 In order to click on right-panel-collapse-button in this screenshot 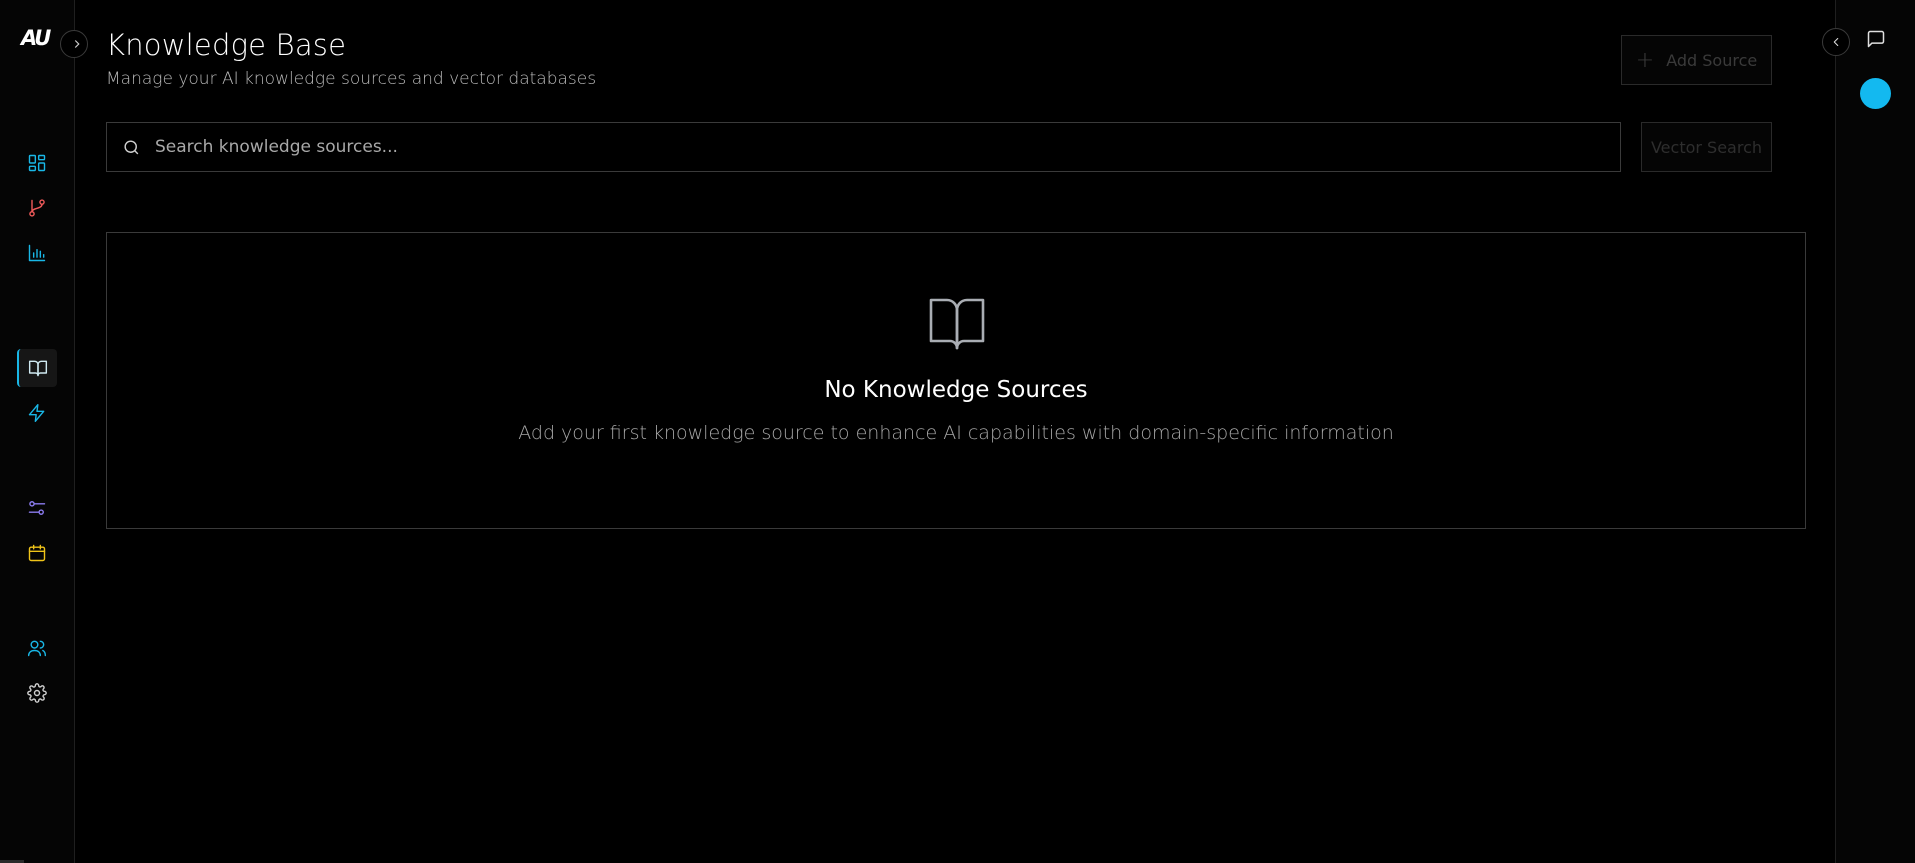, I will do `click(1836, 42)`.